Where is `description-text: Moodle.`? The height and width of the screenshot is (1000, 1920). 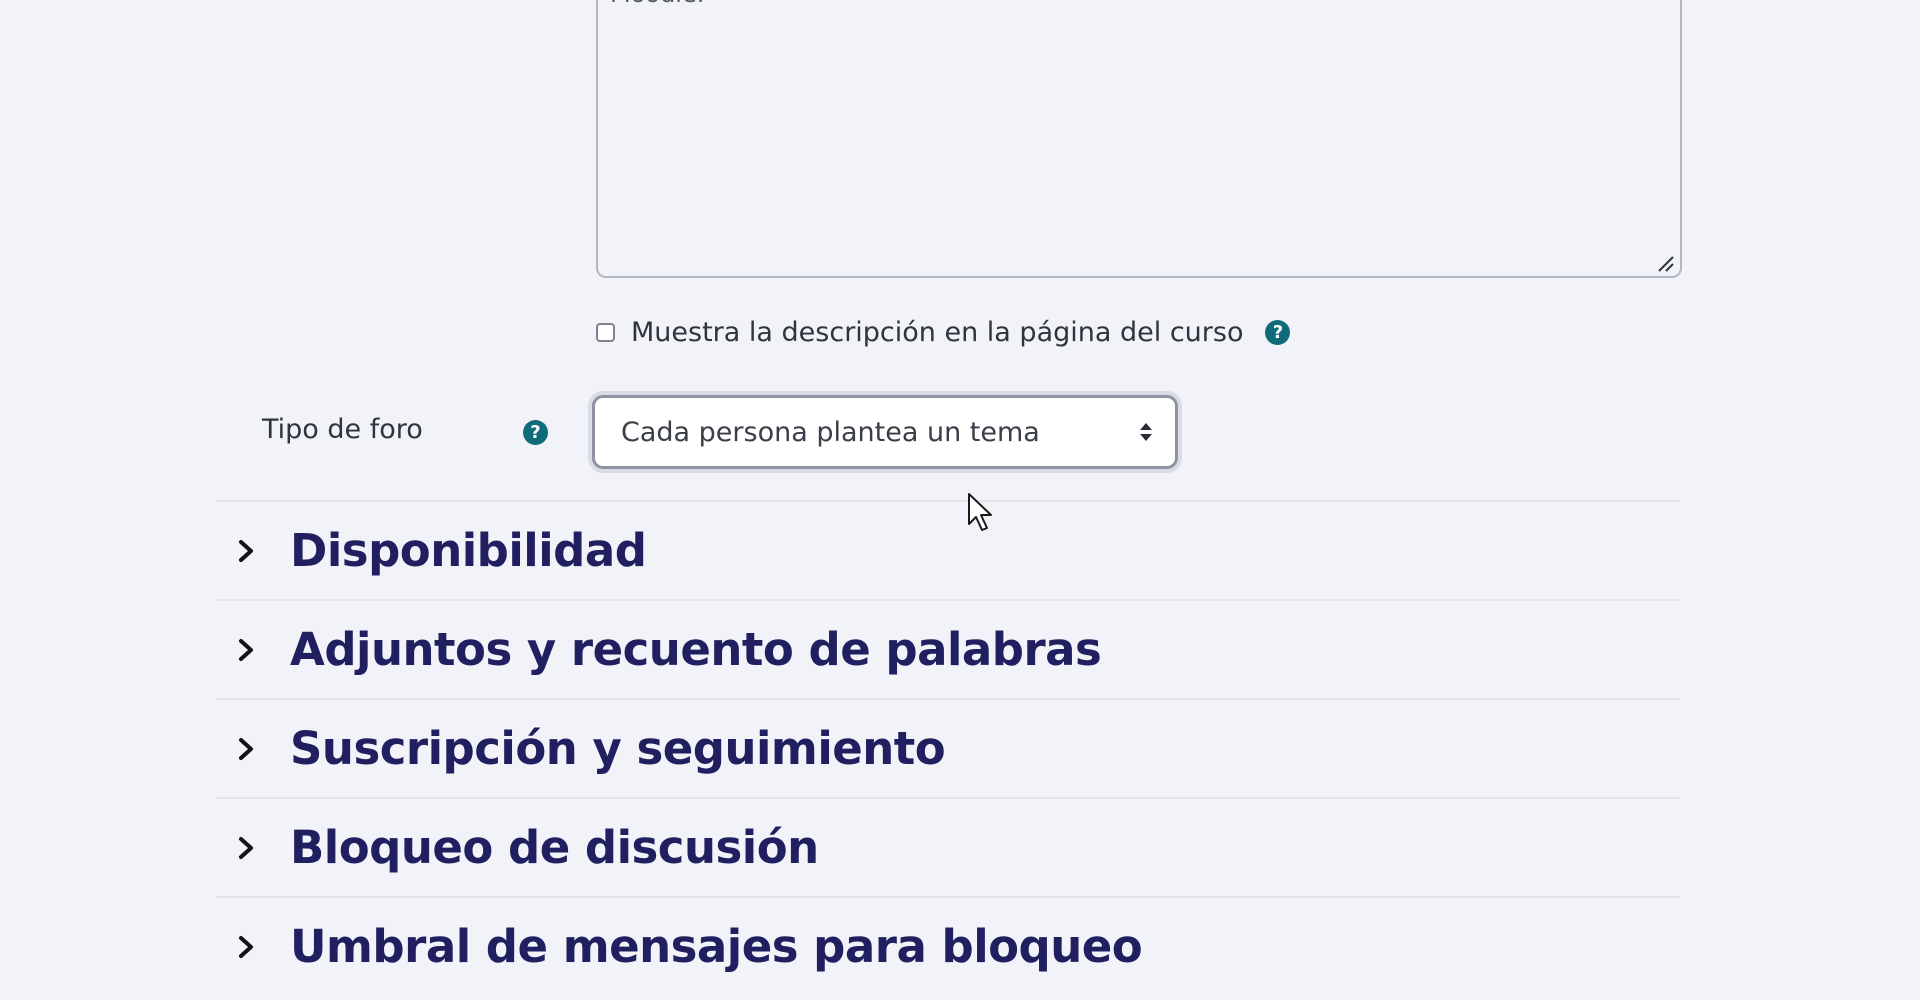
description-text: Moodle. is located at coordinates (657, 4).